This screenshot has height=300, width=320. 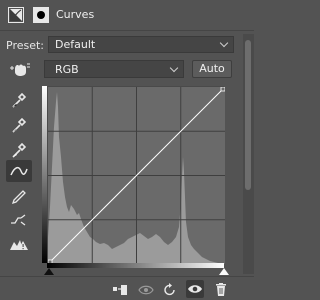 What do you see at coordinates (224, 271) in the screenshot?
I see `white-point-slider` at bounding box center [224, 271].